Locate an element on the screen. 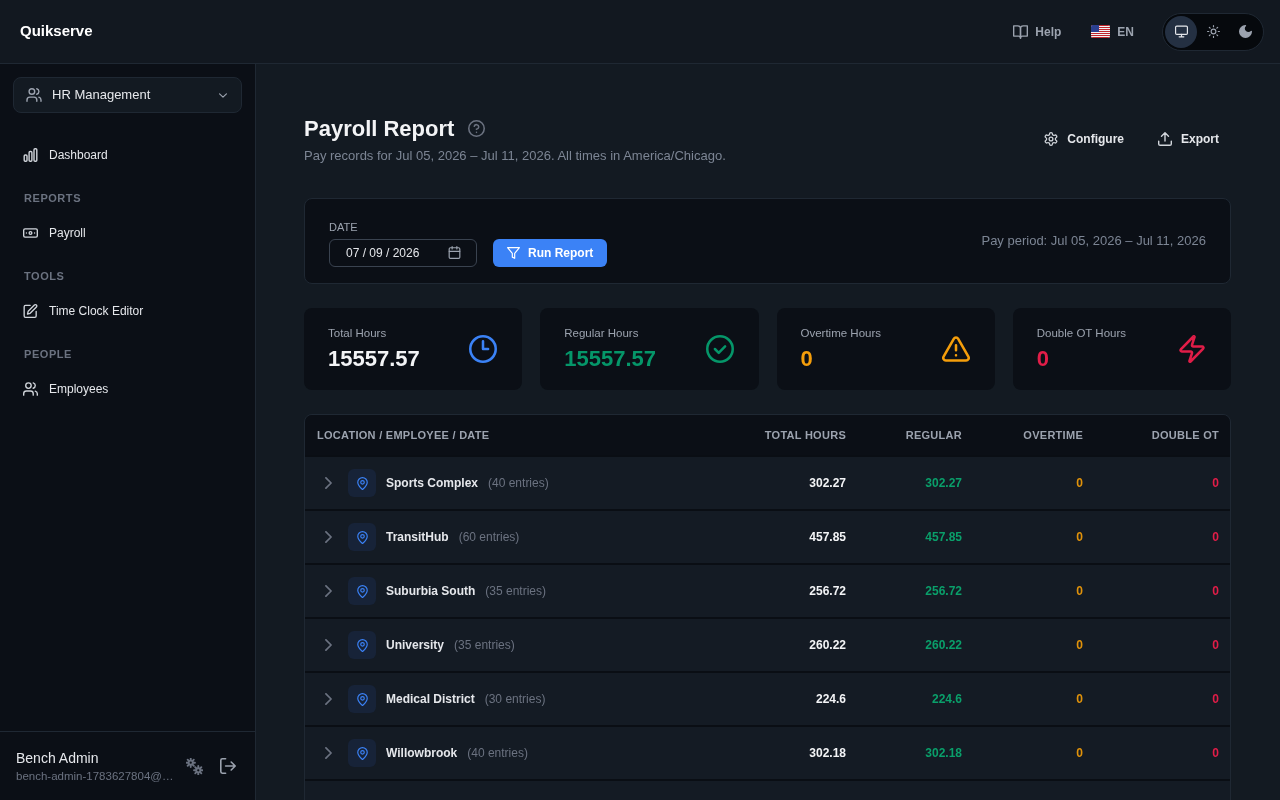 The height and width of the screenshot is (800, 1280). column-header: DOUBLE OT is located at coordinates (1185, 435).